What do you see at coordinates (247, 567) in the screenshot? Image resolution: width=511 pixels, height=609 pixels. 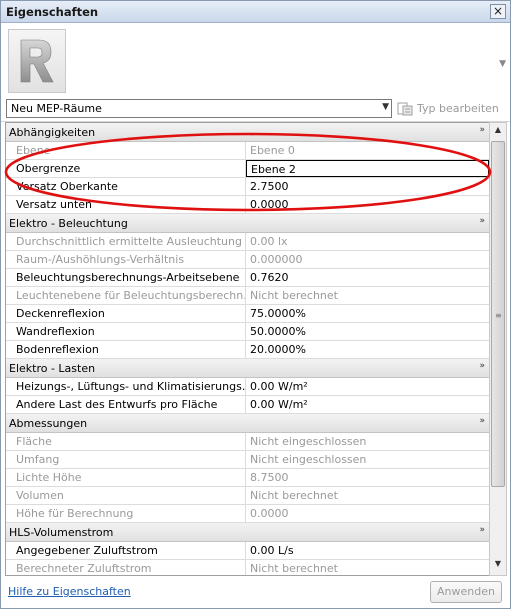 I see `property-row: Berechneter Zuluftstrom Nicht berechnet` at bounding box center [247, 567].